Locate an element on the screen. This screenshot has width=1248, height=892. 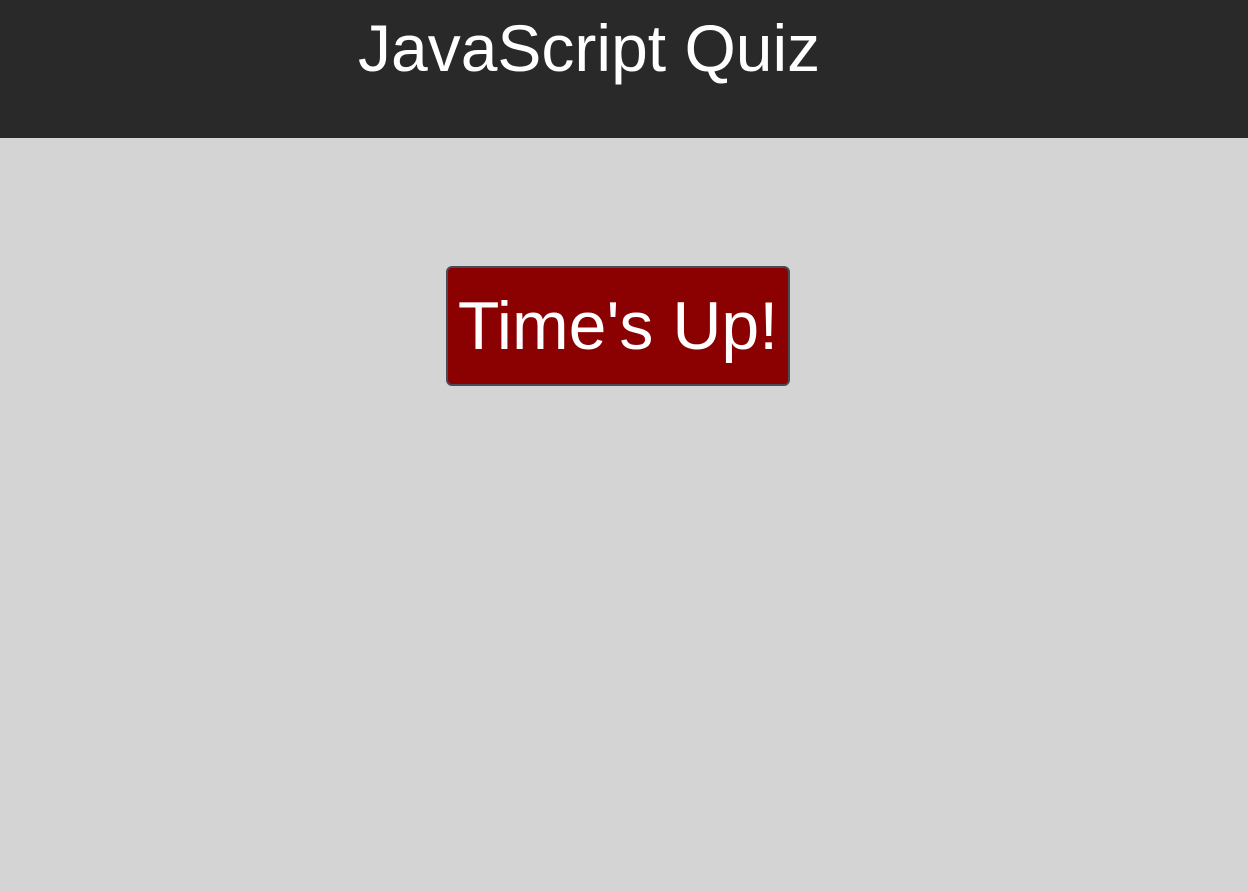
times-up-banner: Time's Up! is located at coordinates (618, 326).